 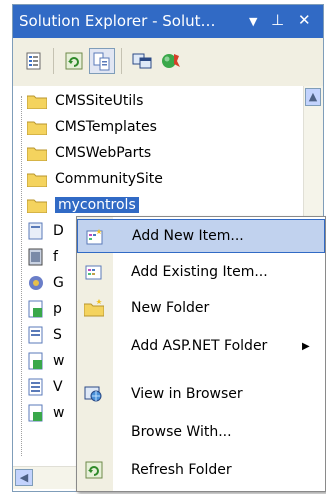 I want to click on show-all-files-button, so click(x=102, y=61).